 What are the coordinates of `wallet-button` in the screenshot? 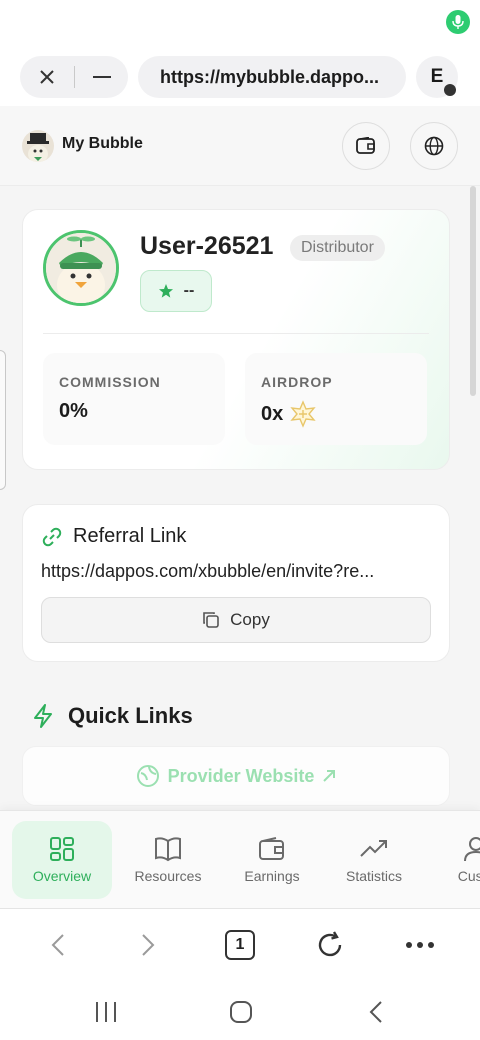 It's located at (366, 146).